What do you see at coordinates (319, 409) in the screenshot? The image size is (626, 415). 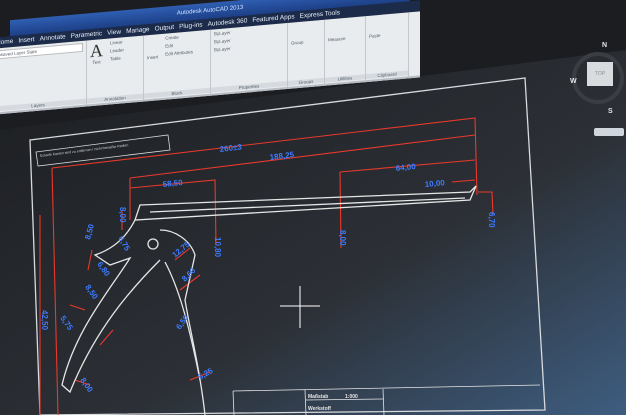 I see `material-label: Werkstoff` at bounding box center [319, 409].